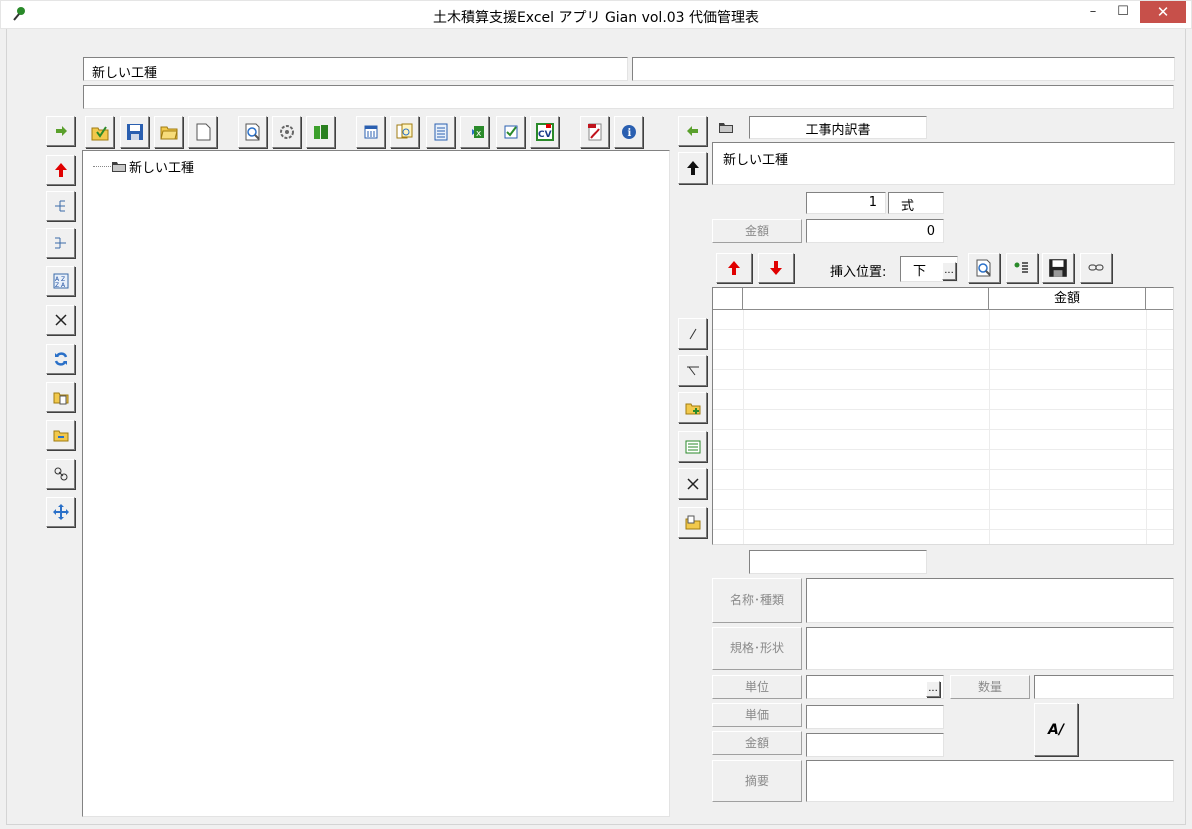 This screenshot has width=1192, height=829. I want to click on grid-link-button, so click(1096, 268).